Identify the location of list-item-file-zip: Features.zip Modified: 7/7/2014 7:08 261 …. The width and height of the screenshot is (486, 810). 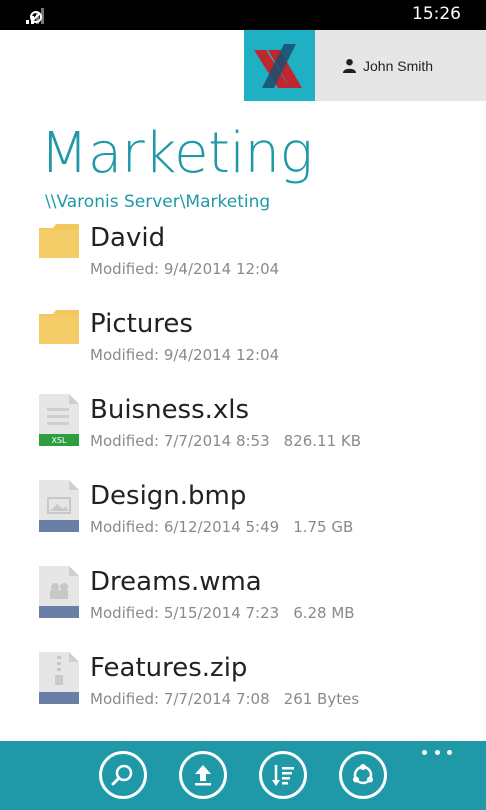
(243, 693).